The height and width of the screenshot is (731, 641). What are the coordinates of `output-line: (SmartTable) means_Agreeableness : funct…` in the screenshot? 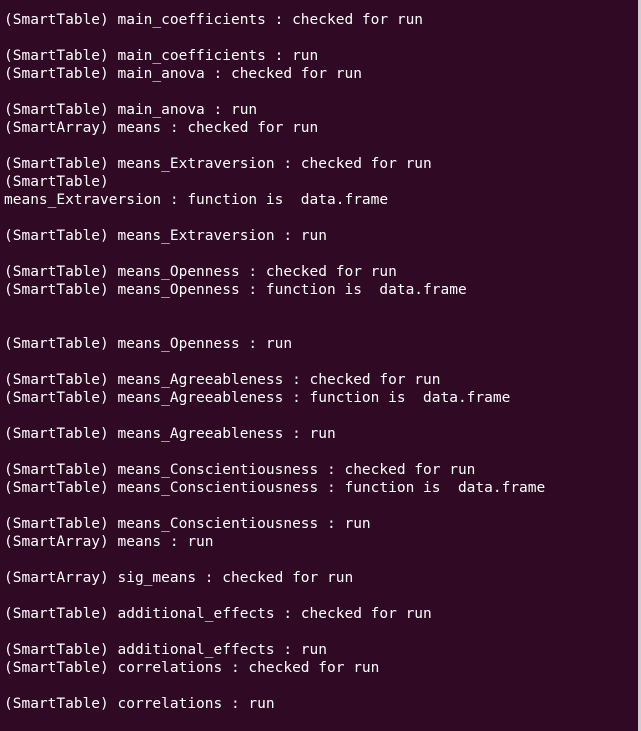 It's located at (257, 398).